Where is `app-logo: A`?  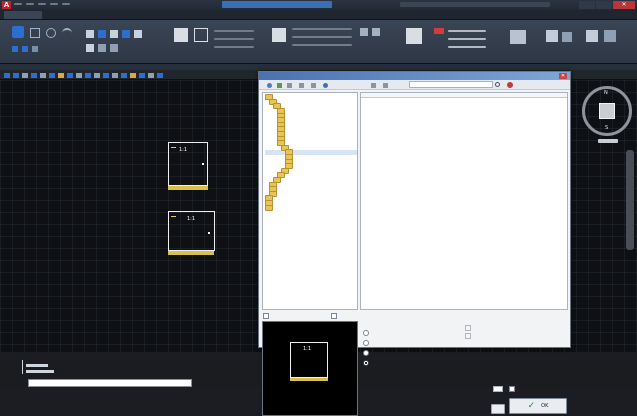 app-logo: A is located at coordinates (6, 5).